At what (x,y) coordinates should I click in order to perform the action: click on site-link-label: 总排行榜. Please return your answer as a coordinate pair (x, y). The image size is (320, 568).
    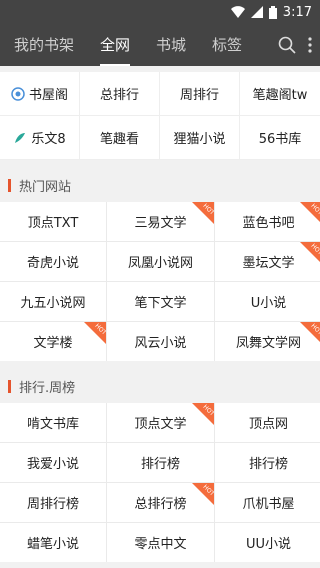
    Looking at the image, I should click on (160, 504).